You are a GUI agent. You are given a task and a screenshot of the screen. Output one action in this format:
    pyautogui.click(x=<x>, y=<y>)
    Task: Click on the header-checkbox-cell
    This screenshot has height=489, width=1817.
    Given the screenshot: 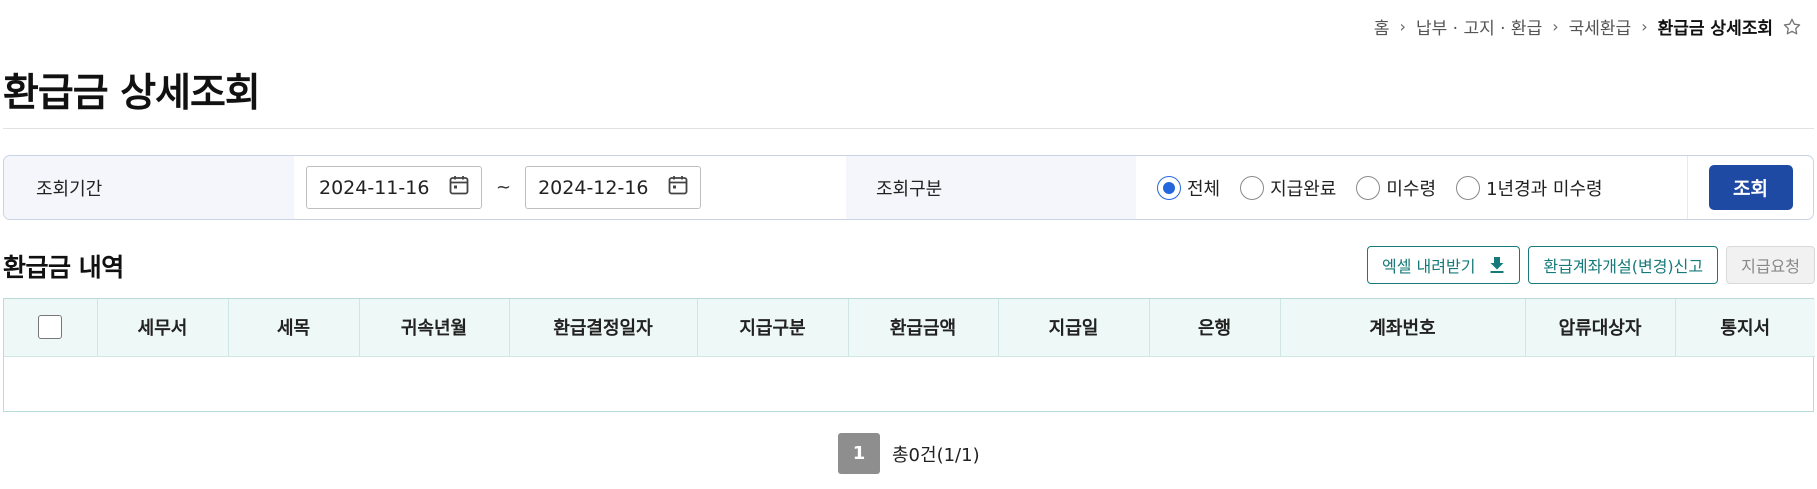 What is the action you would take?
    pyautogui.click(x=51, y=327)
    